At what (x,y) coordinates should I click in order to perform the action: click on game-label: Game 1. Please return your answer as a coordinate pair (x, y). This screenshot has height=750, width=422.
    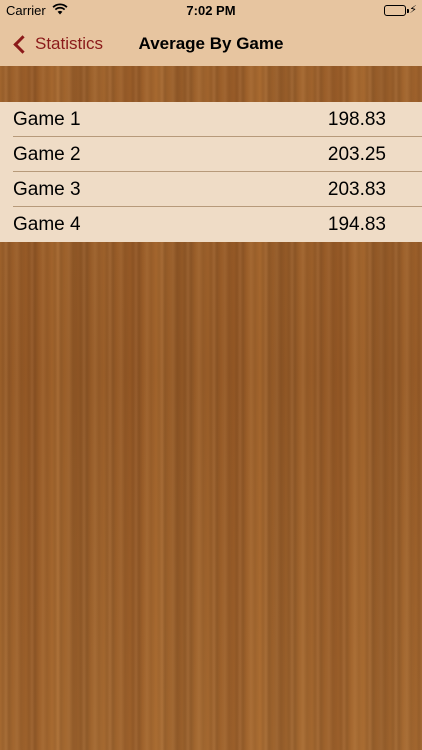
    Looking at the image, I should click on (47, 119).